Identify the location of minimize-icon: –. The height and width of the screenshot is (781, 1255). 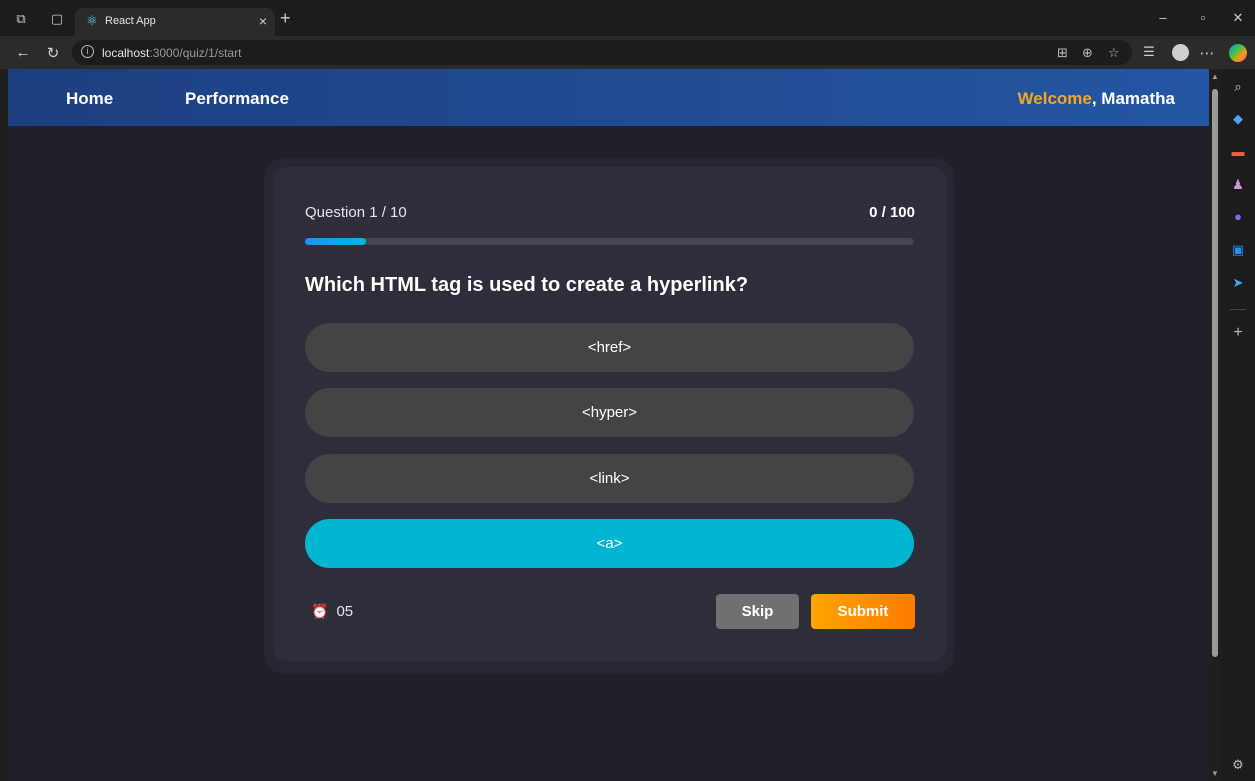
(1163, 17).